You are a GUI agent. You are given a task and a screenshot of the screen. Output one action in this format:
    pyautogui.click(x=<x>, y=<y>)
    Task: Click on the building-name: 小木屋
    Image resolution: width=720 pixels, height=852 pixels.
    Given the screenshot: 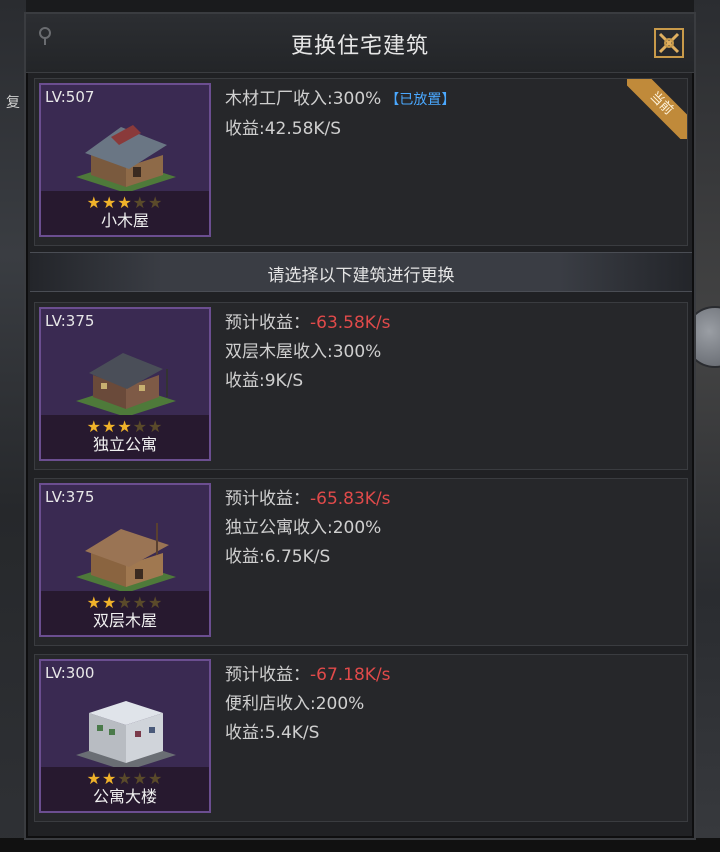 What is the action you would take?
    pyautogui.click(x=124, y=220)
    